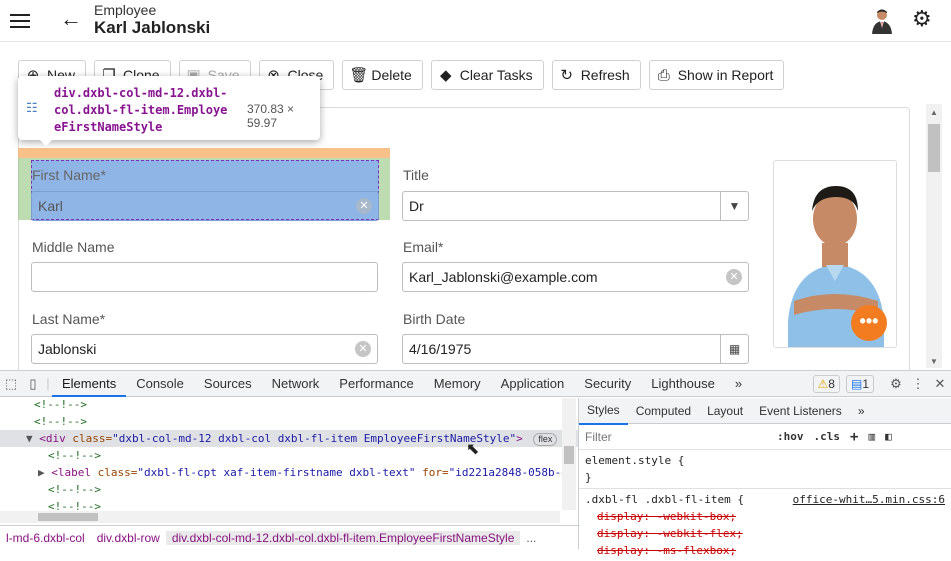  What do you see at coordinates (716, 75) in the screenshot?
I see `show-in-report-button: ⎙ Show in Report` at bounding box center [716, 75].